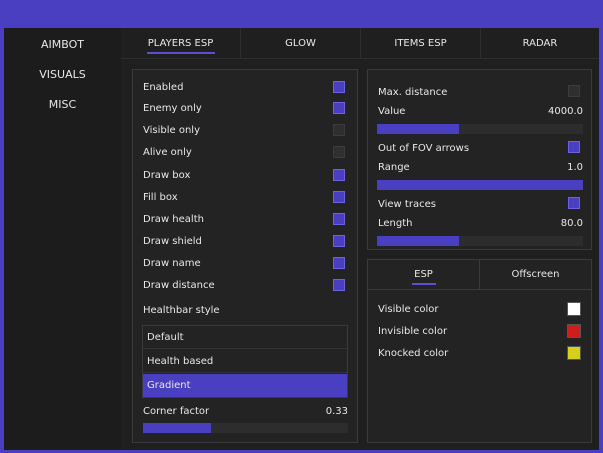  What do you see at coordinates (424, 148) in the screenshot?
I see `fov-arrows-label: Out of FOV arrows` at bounding box center [424, 148].